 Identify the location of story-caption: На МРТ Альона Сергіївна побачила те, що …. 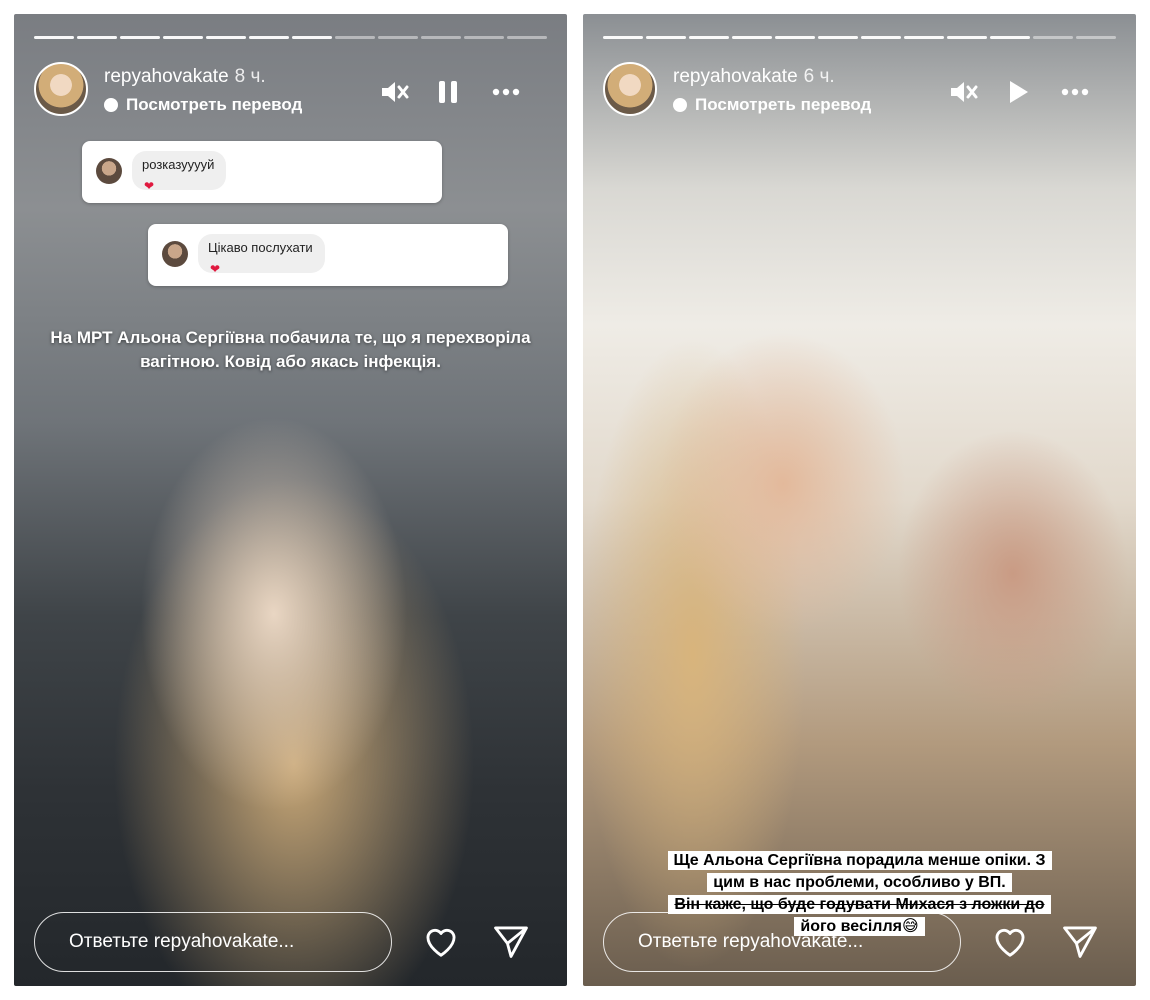
(290, 349).